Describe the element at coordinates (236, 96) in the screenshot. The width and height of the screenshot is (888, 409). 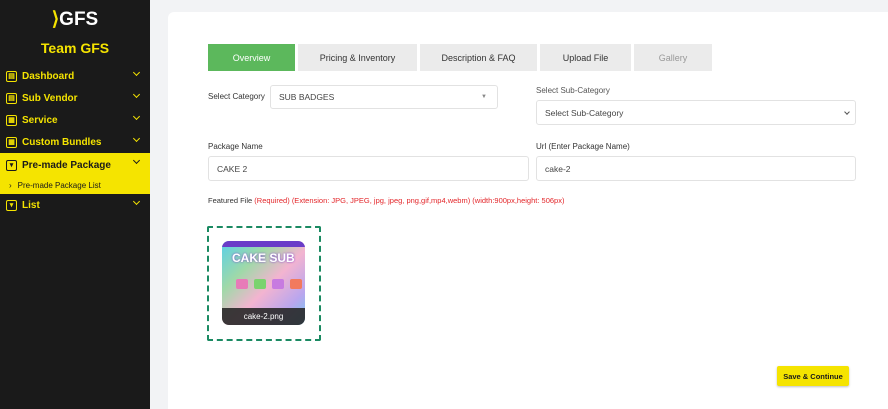
I see `category-label: Select Category` at that location.